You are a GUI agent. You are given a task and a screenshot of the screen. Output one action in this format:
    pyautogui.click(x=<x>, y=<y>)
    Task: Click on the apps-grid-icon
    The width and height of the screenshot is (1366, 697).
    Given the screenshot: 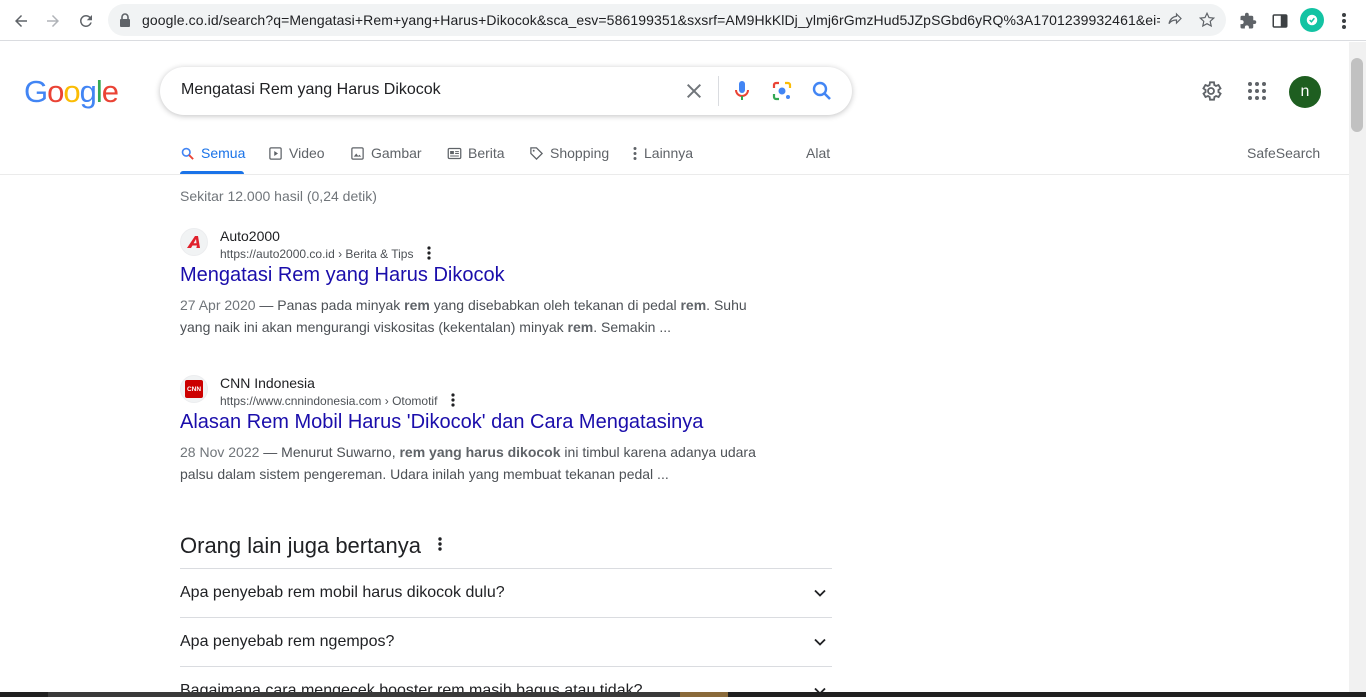 What is the action you would take?
    pyautogui.click(x=1257, y=91)
    